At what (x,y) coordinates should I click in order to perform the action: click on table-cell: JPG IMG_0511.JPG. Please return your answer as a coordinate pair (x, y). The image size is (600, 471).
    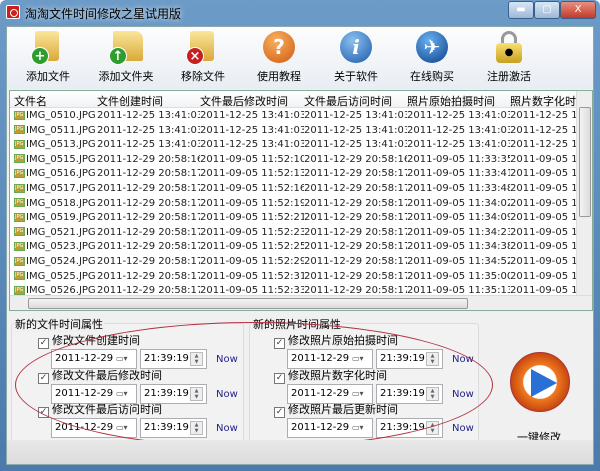
    Looking at the image, I should click on (55, 130).